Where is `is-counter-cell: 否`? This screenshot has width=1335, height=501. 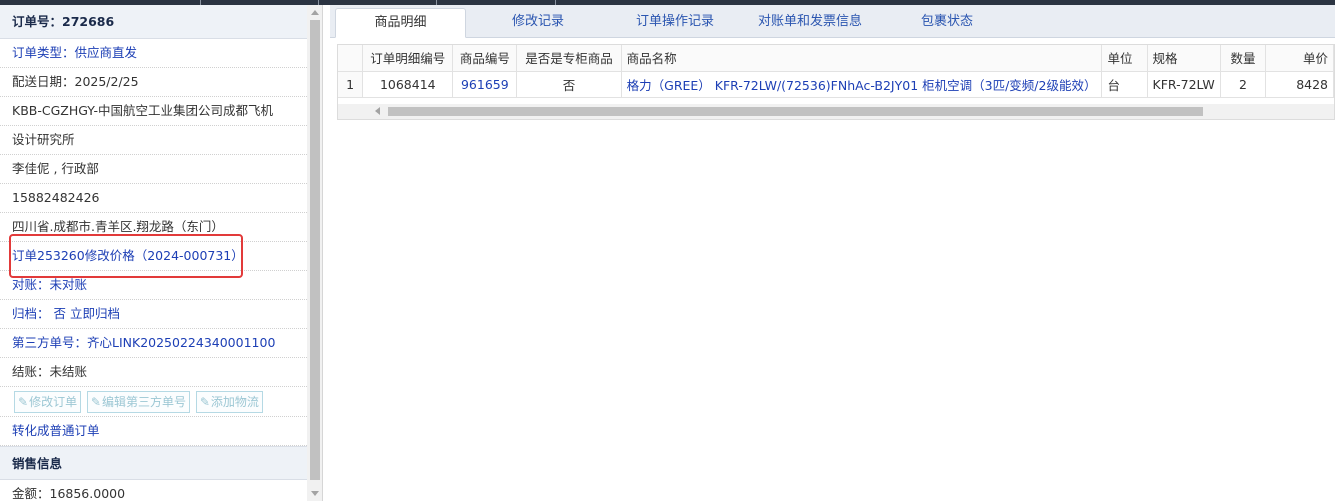
is-counter-cell: 否 is located at coordinates (569, 84).